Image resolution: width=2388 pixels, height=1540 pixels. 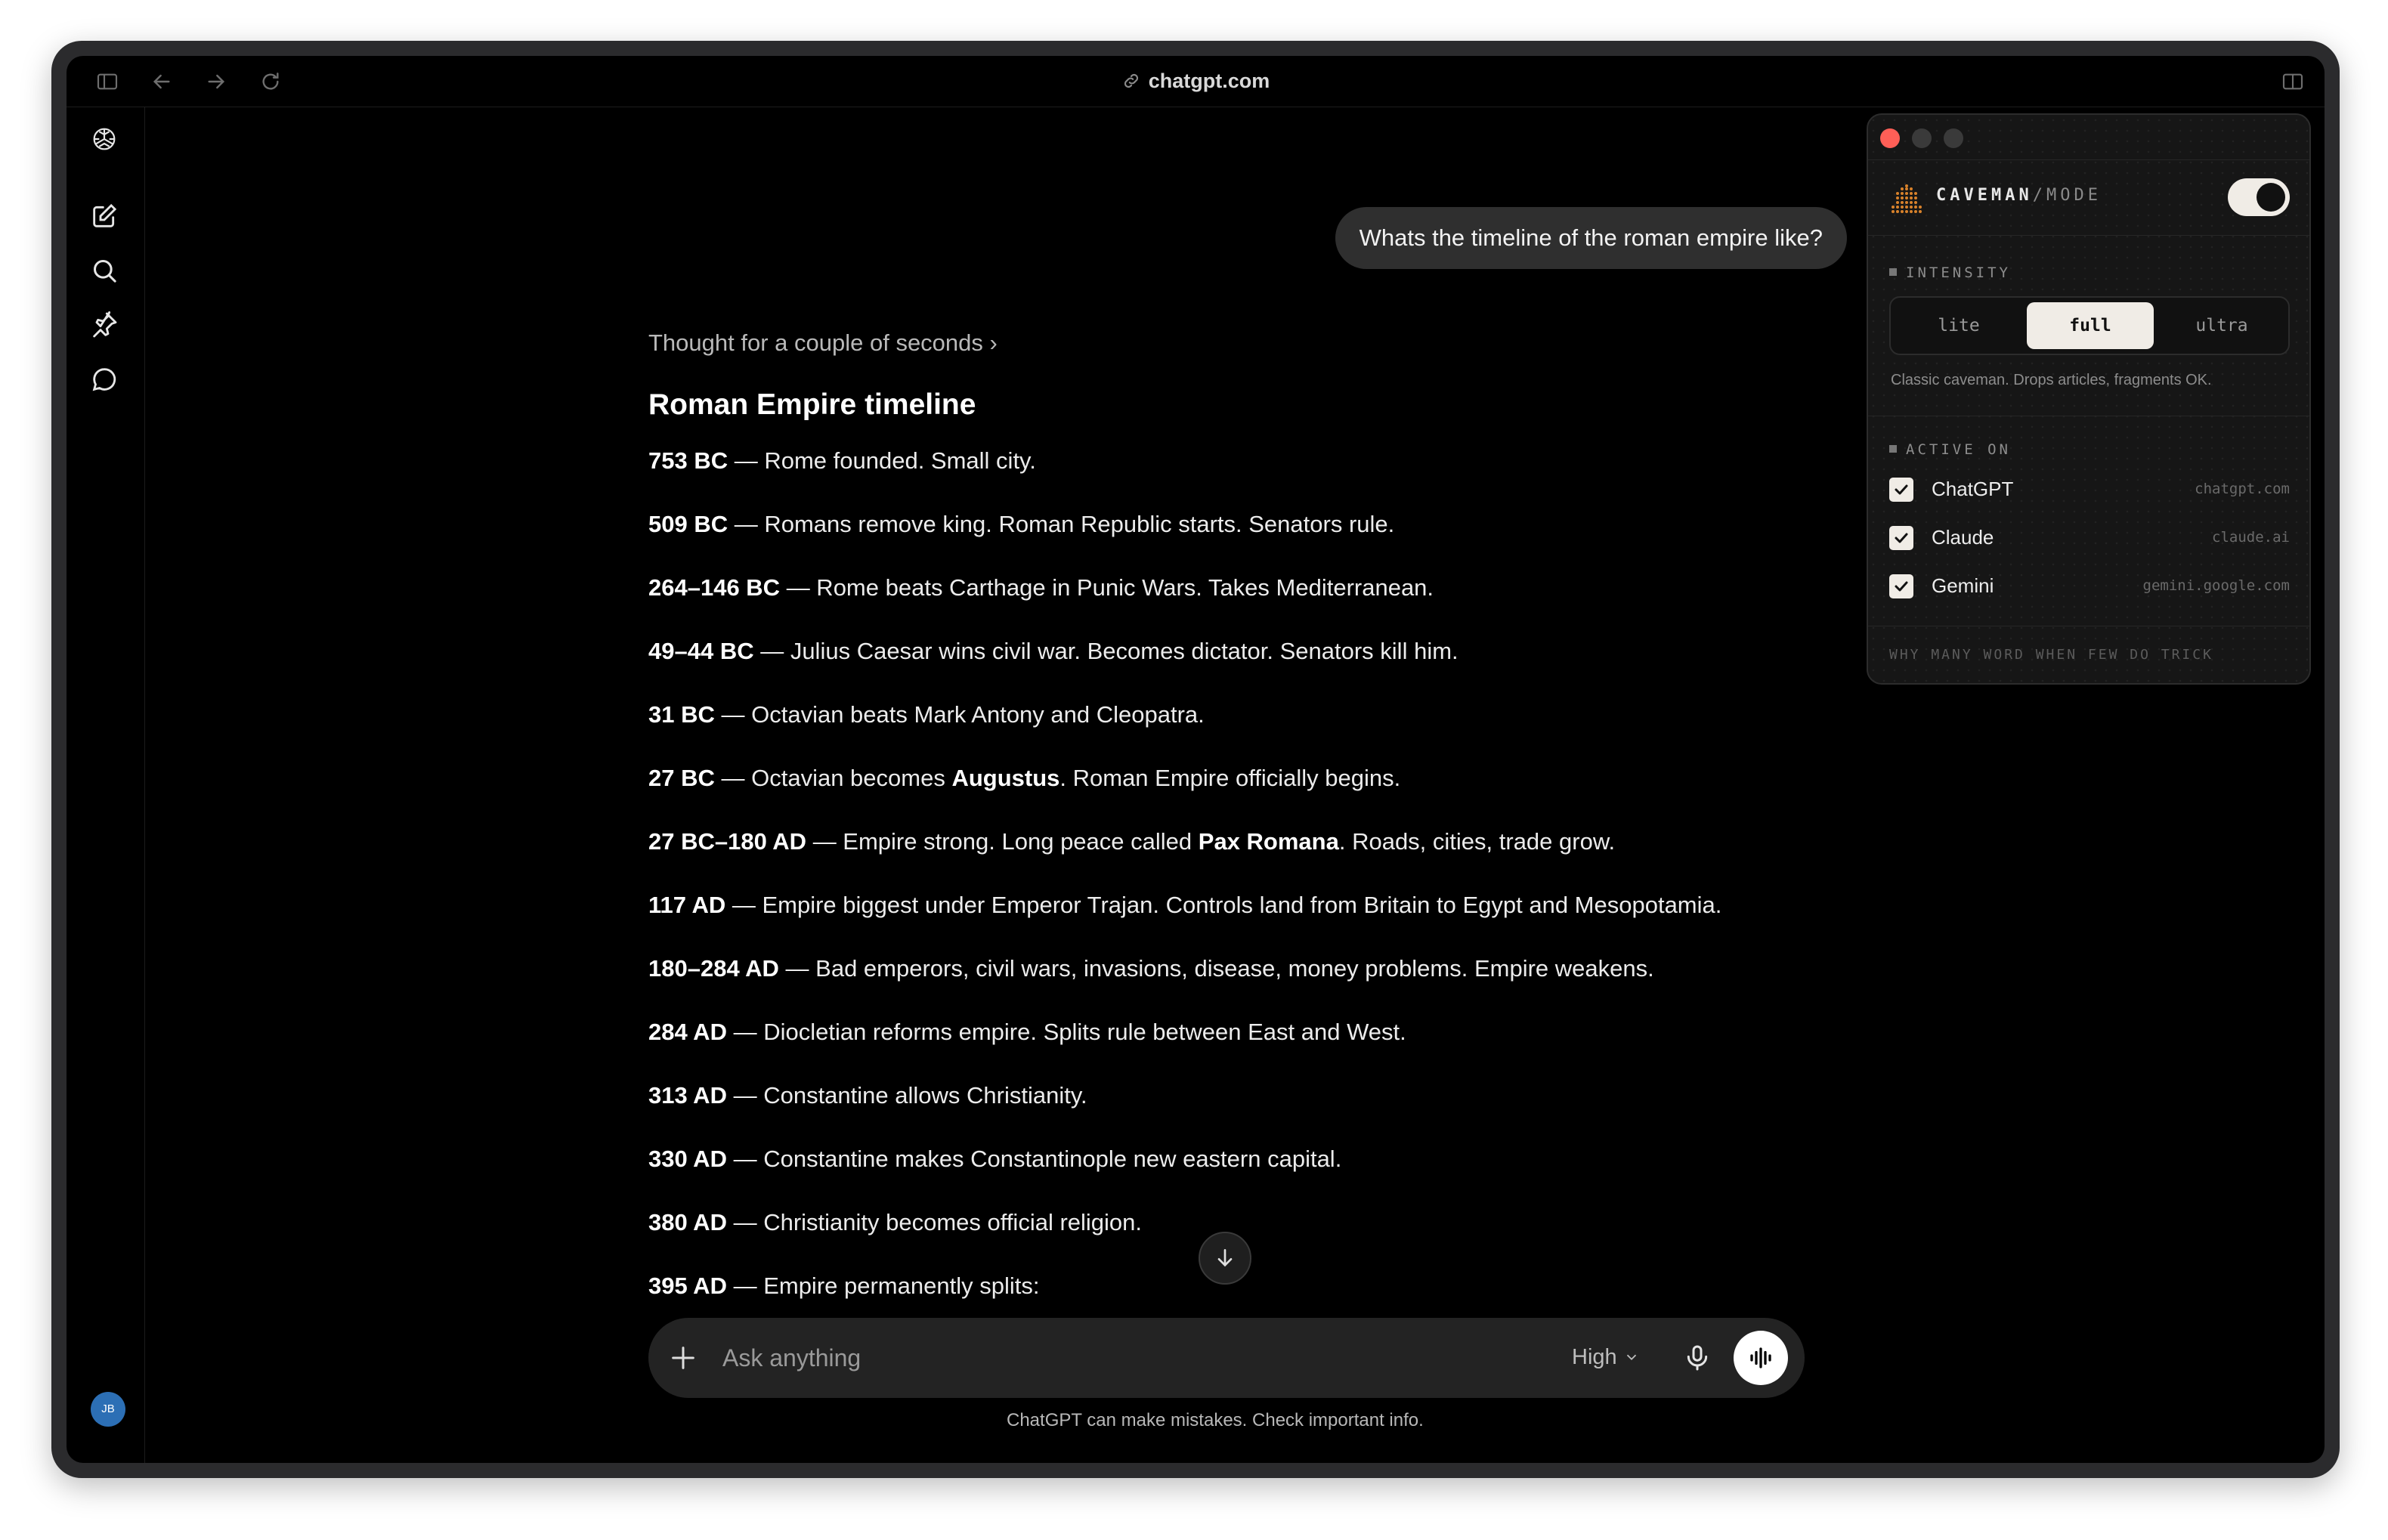 I want to click on reasoning-effort-select: High, so click(x=1606, y=1357).